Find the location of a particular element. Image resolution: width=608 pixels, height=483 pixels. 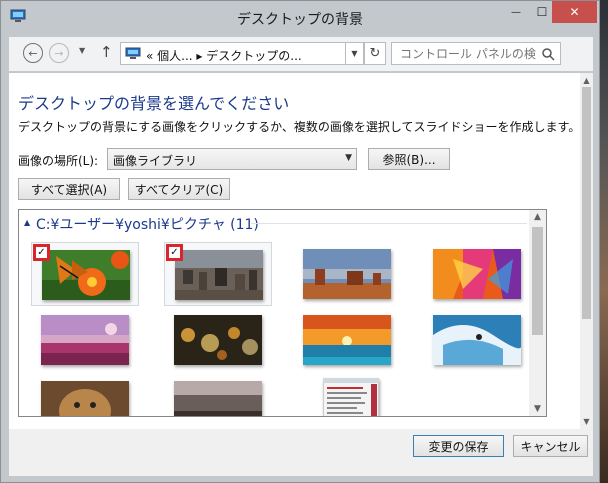

picture-thumbnail-surfer is located at coordinates (477, 340).